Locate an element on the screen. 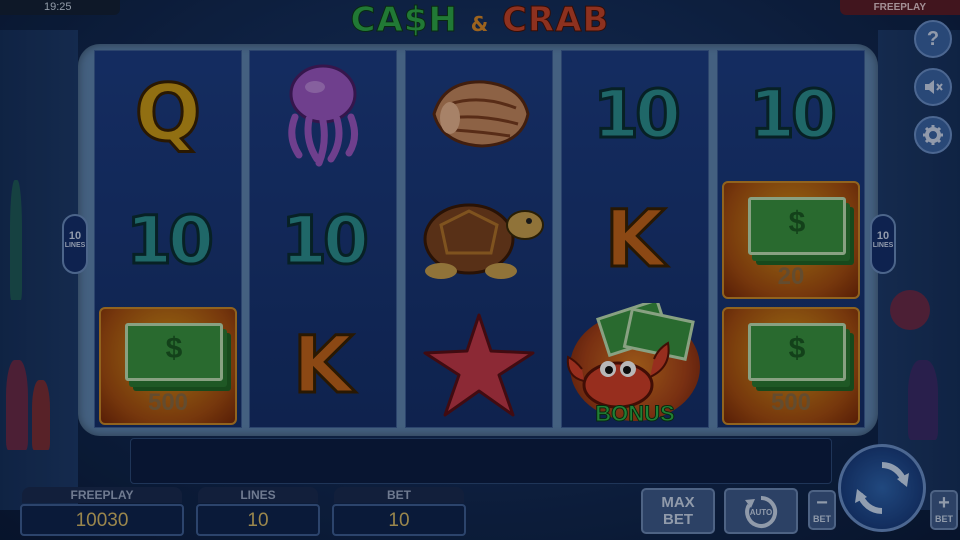  reel-1-cell-2: 10 is located at coordinates (168, 240).